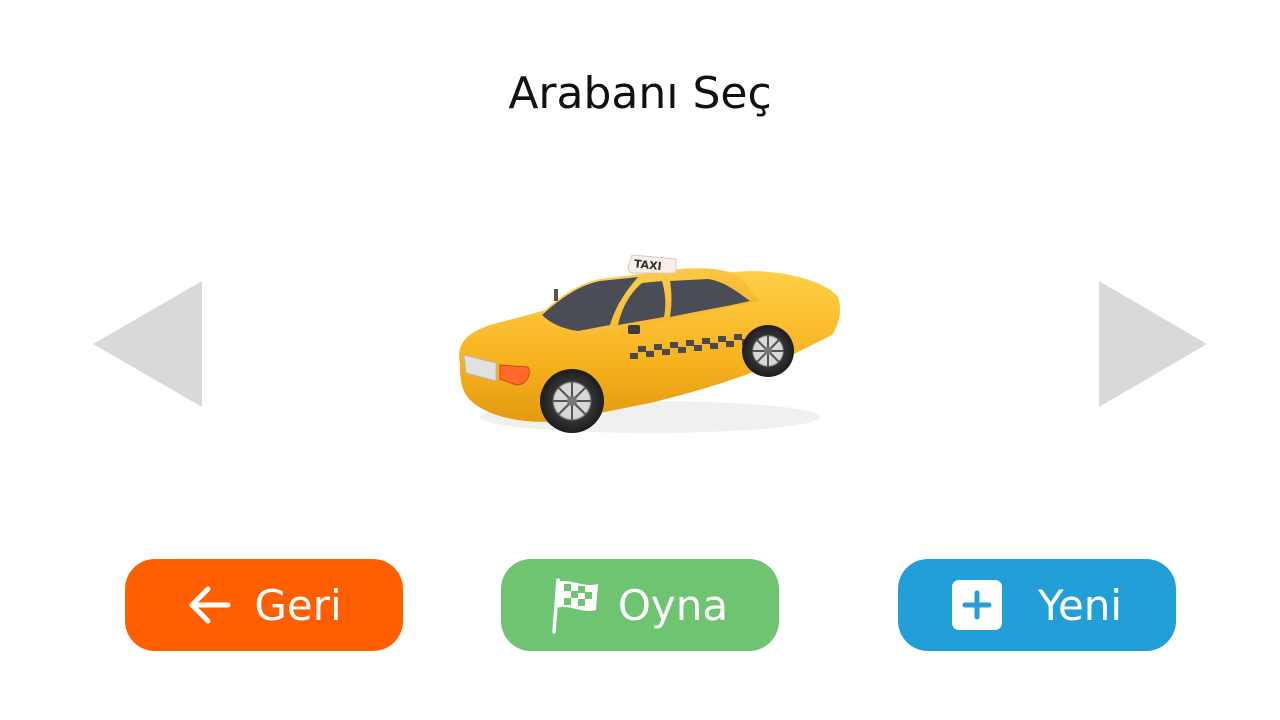 Image resolution: width=1280 pixels, height=720 pixels. I want to click on triangle-left-icon, so click(147, 344).